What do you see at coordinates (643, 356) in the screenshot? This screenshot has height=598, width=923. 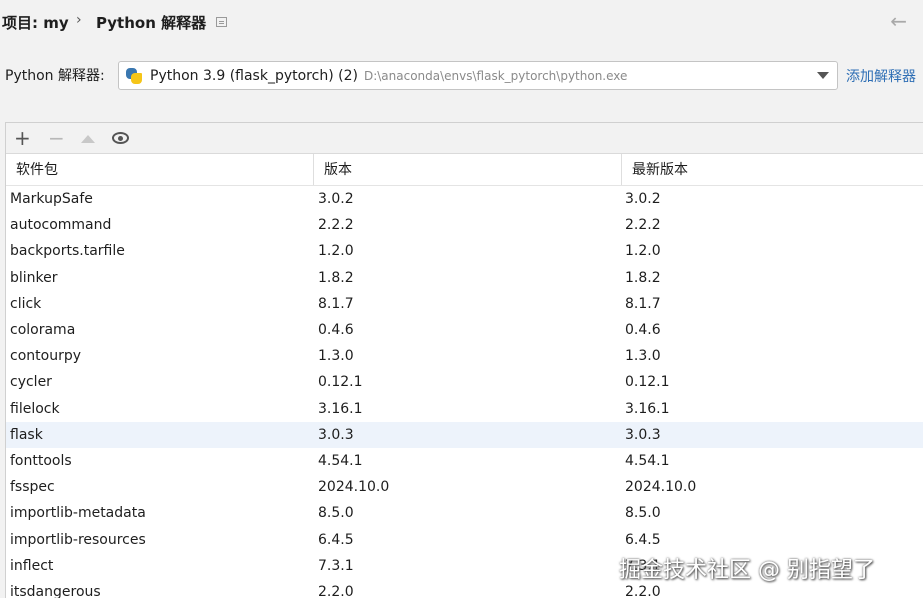 I see `latest-version-cell: 1.3.0` at bounding box center [643, 356].